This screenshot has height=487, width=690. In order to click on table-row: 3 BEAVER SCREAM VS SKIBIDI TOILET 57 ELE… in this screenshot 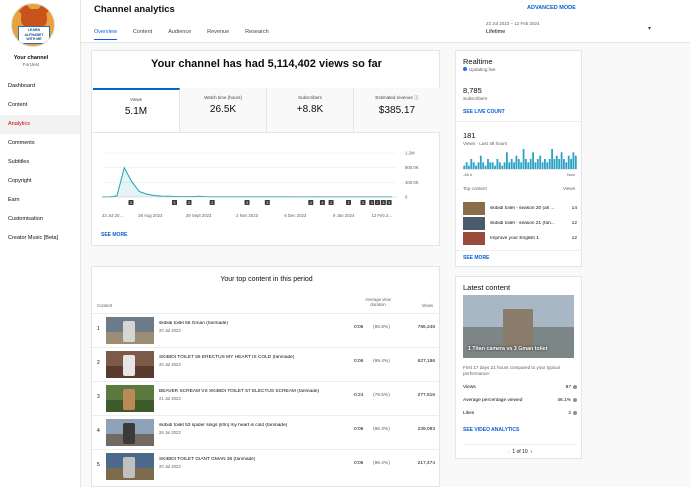, I will do `click(266, 397)`.